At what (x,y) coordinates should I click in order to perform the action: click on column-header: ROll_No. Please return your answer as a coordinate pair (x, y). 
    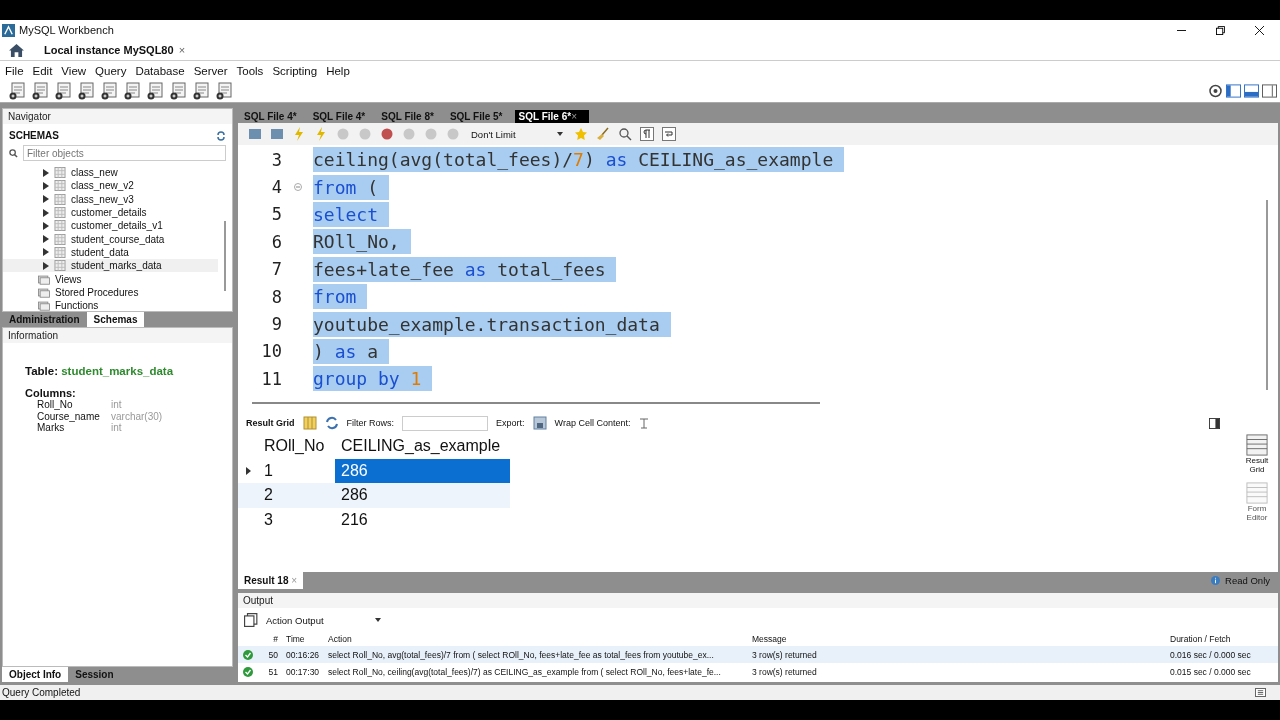
    Looking at the image, I should click on (296, 446).